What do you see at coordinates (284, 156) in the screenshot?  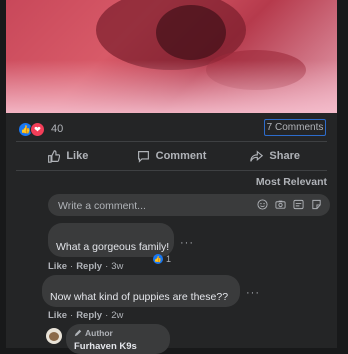 I see `share-button-label: Share` at bounding box center [284, 156].